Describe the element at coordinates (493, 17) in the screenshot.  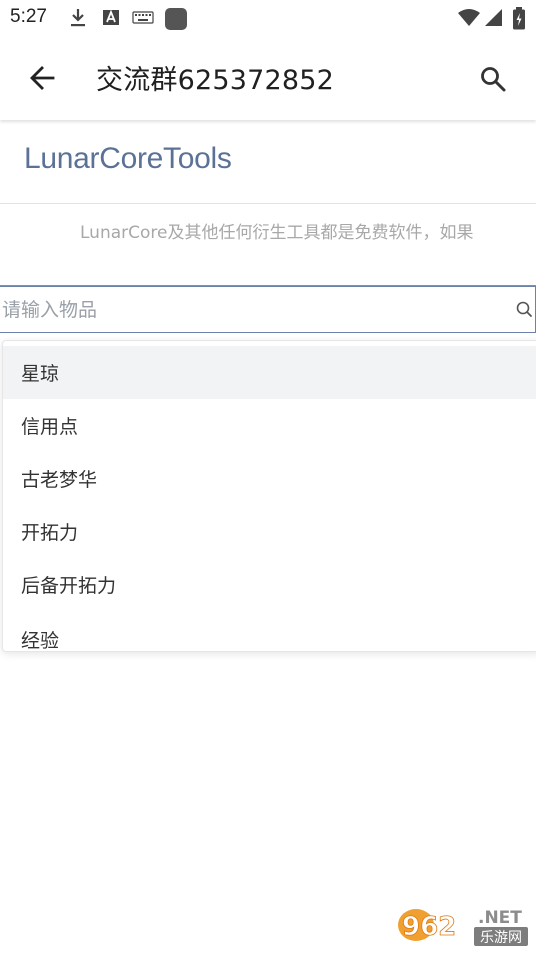
I see `signal-icon` at that location.